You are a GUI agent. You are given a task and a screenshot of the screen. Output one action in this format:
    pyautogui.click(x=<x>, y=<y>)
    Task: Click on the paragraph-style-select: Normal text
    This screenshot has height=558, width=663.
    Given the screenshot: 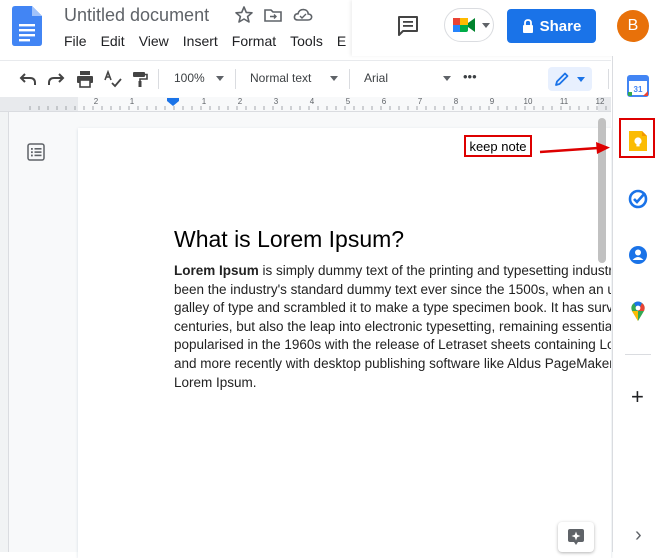 What is the action you would take?
    pyautogui.click(x=280, y=78)
    